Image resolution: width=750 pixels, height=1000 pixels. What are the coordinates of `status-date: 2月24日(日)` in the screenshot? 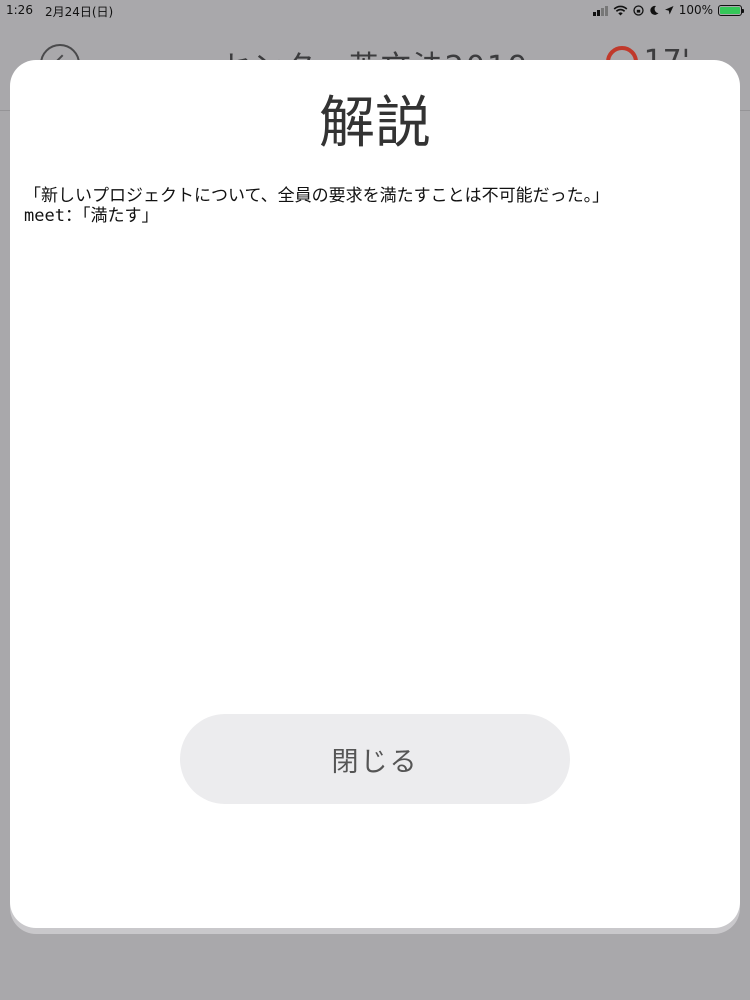 It's located at (79, 12).